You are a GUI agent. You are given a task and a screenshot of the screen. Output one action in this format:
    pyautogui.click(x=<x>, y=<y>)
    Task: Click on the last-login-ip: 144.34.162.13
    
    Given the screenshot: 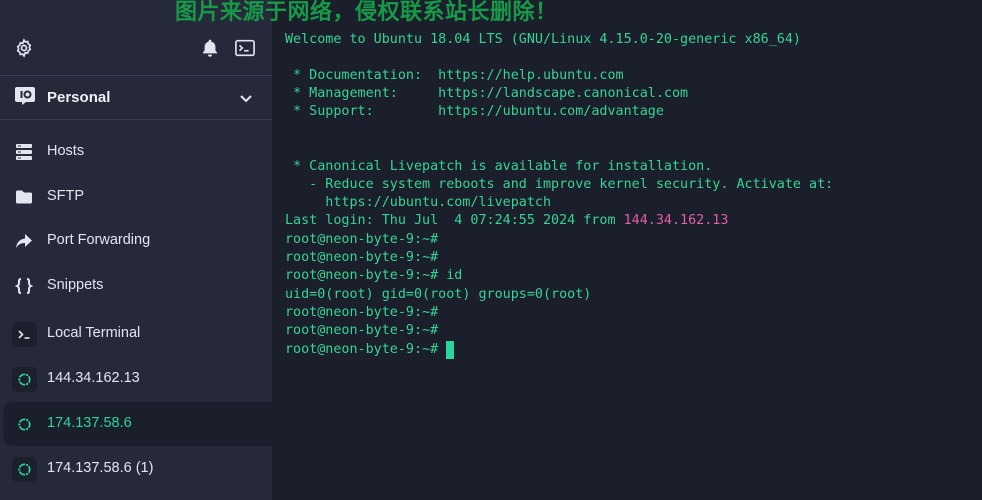 What is the action you would take?
    pyautogui.click(x=676, y=220)
    